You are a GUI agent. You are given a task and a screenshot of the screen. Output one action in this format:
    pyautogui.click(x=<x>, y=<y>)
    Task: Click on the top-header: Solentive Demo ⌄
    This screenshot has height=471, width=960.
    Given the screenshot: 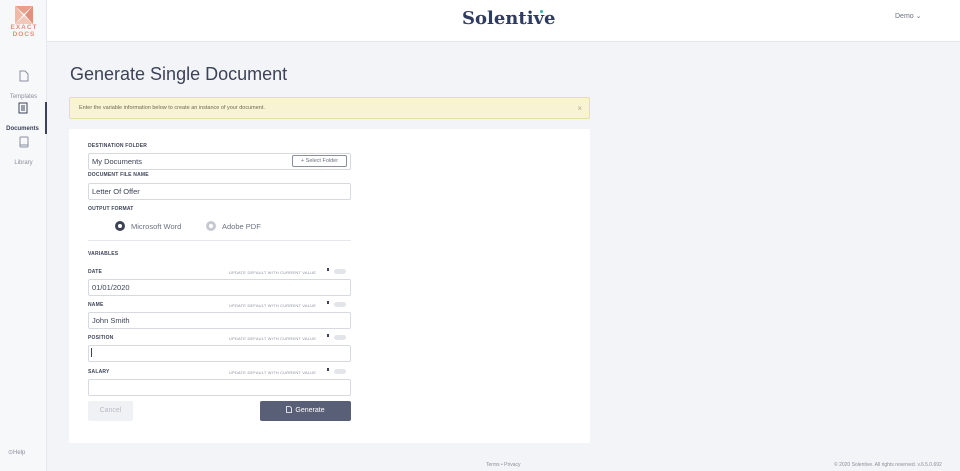 What is the action you would take?
    pyautogui.click(x=503, y=21)
    